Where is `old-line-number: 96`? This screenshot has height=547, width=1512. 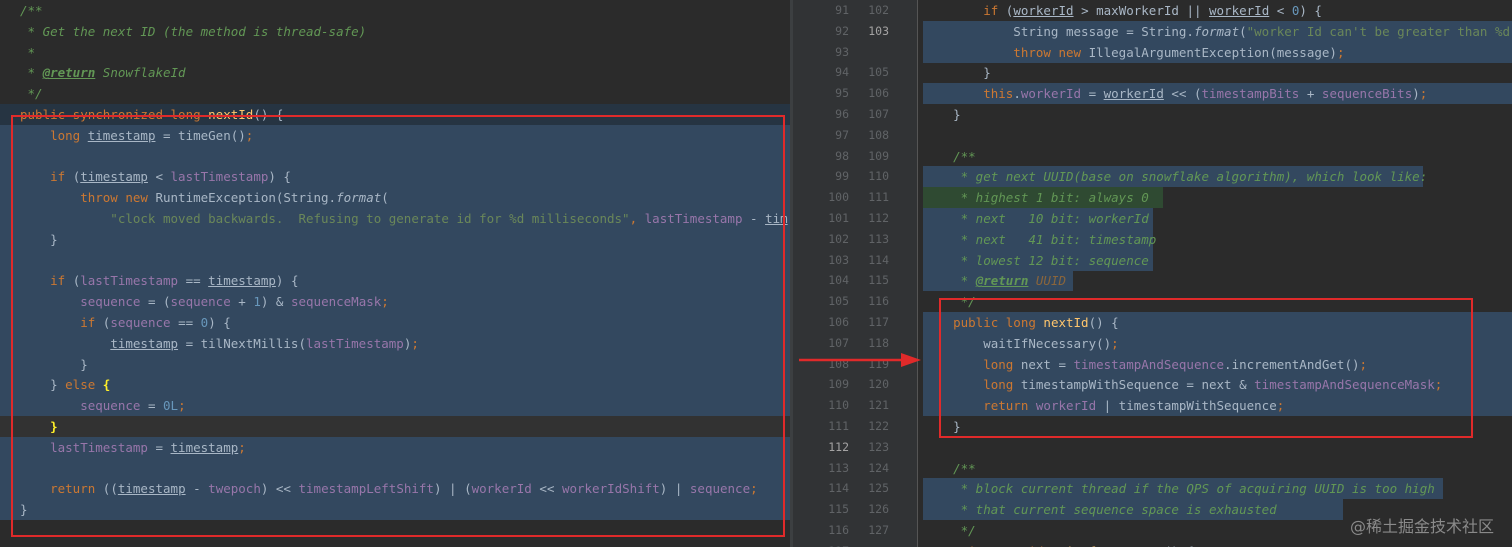
old-line-number: 96 is located at coordinates (831, 114).